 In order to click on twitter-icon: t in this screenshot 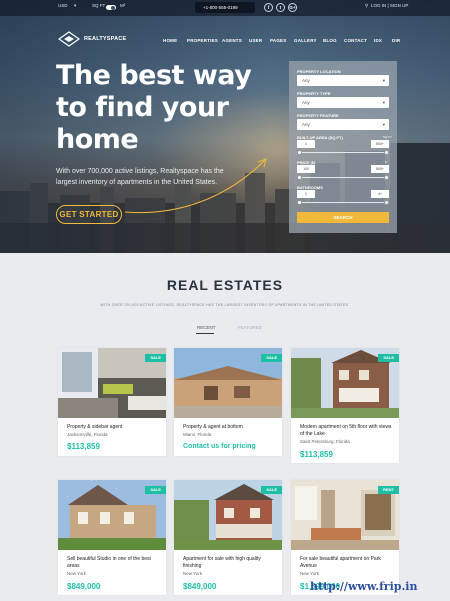, I will do `click(280, 7)`.